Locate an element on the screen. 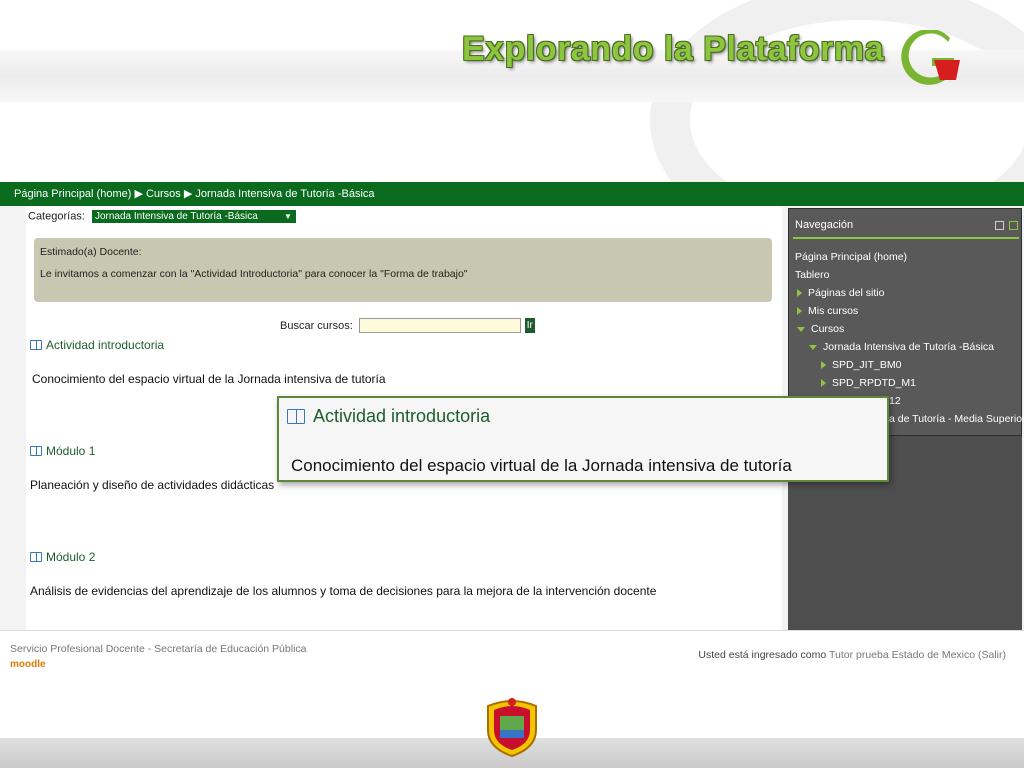 This screenshot has height=768, width=1024. categories-select: Jornada Intensiva de Tutoría -Básica ▼ is located at coordinates (193, 216).